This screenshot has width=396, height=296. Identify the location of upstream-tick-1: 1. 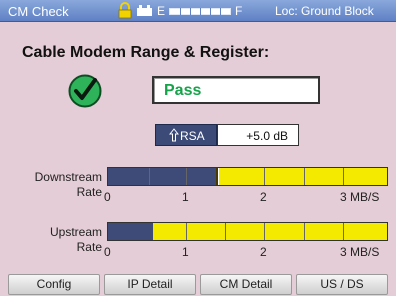
(185, 252).